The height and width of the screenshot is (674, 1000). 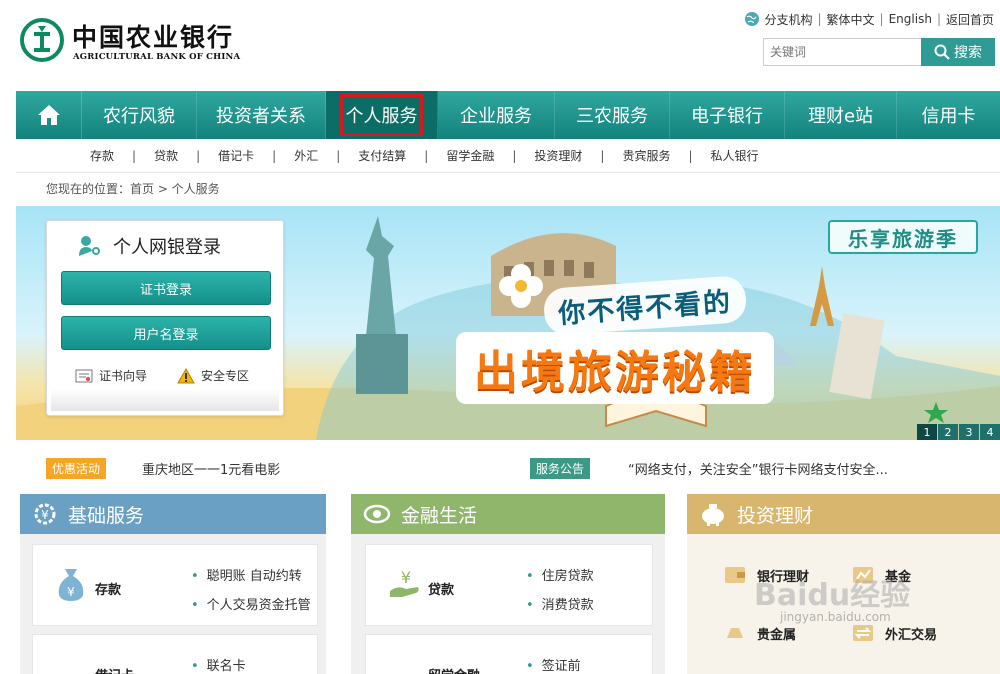 I want to click on baidu-watermark-url: jingyan.baidu.com, so click(x=835, y=617).